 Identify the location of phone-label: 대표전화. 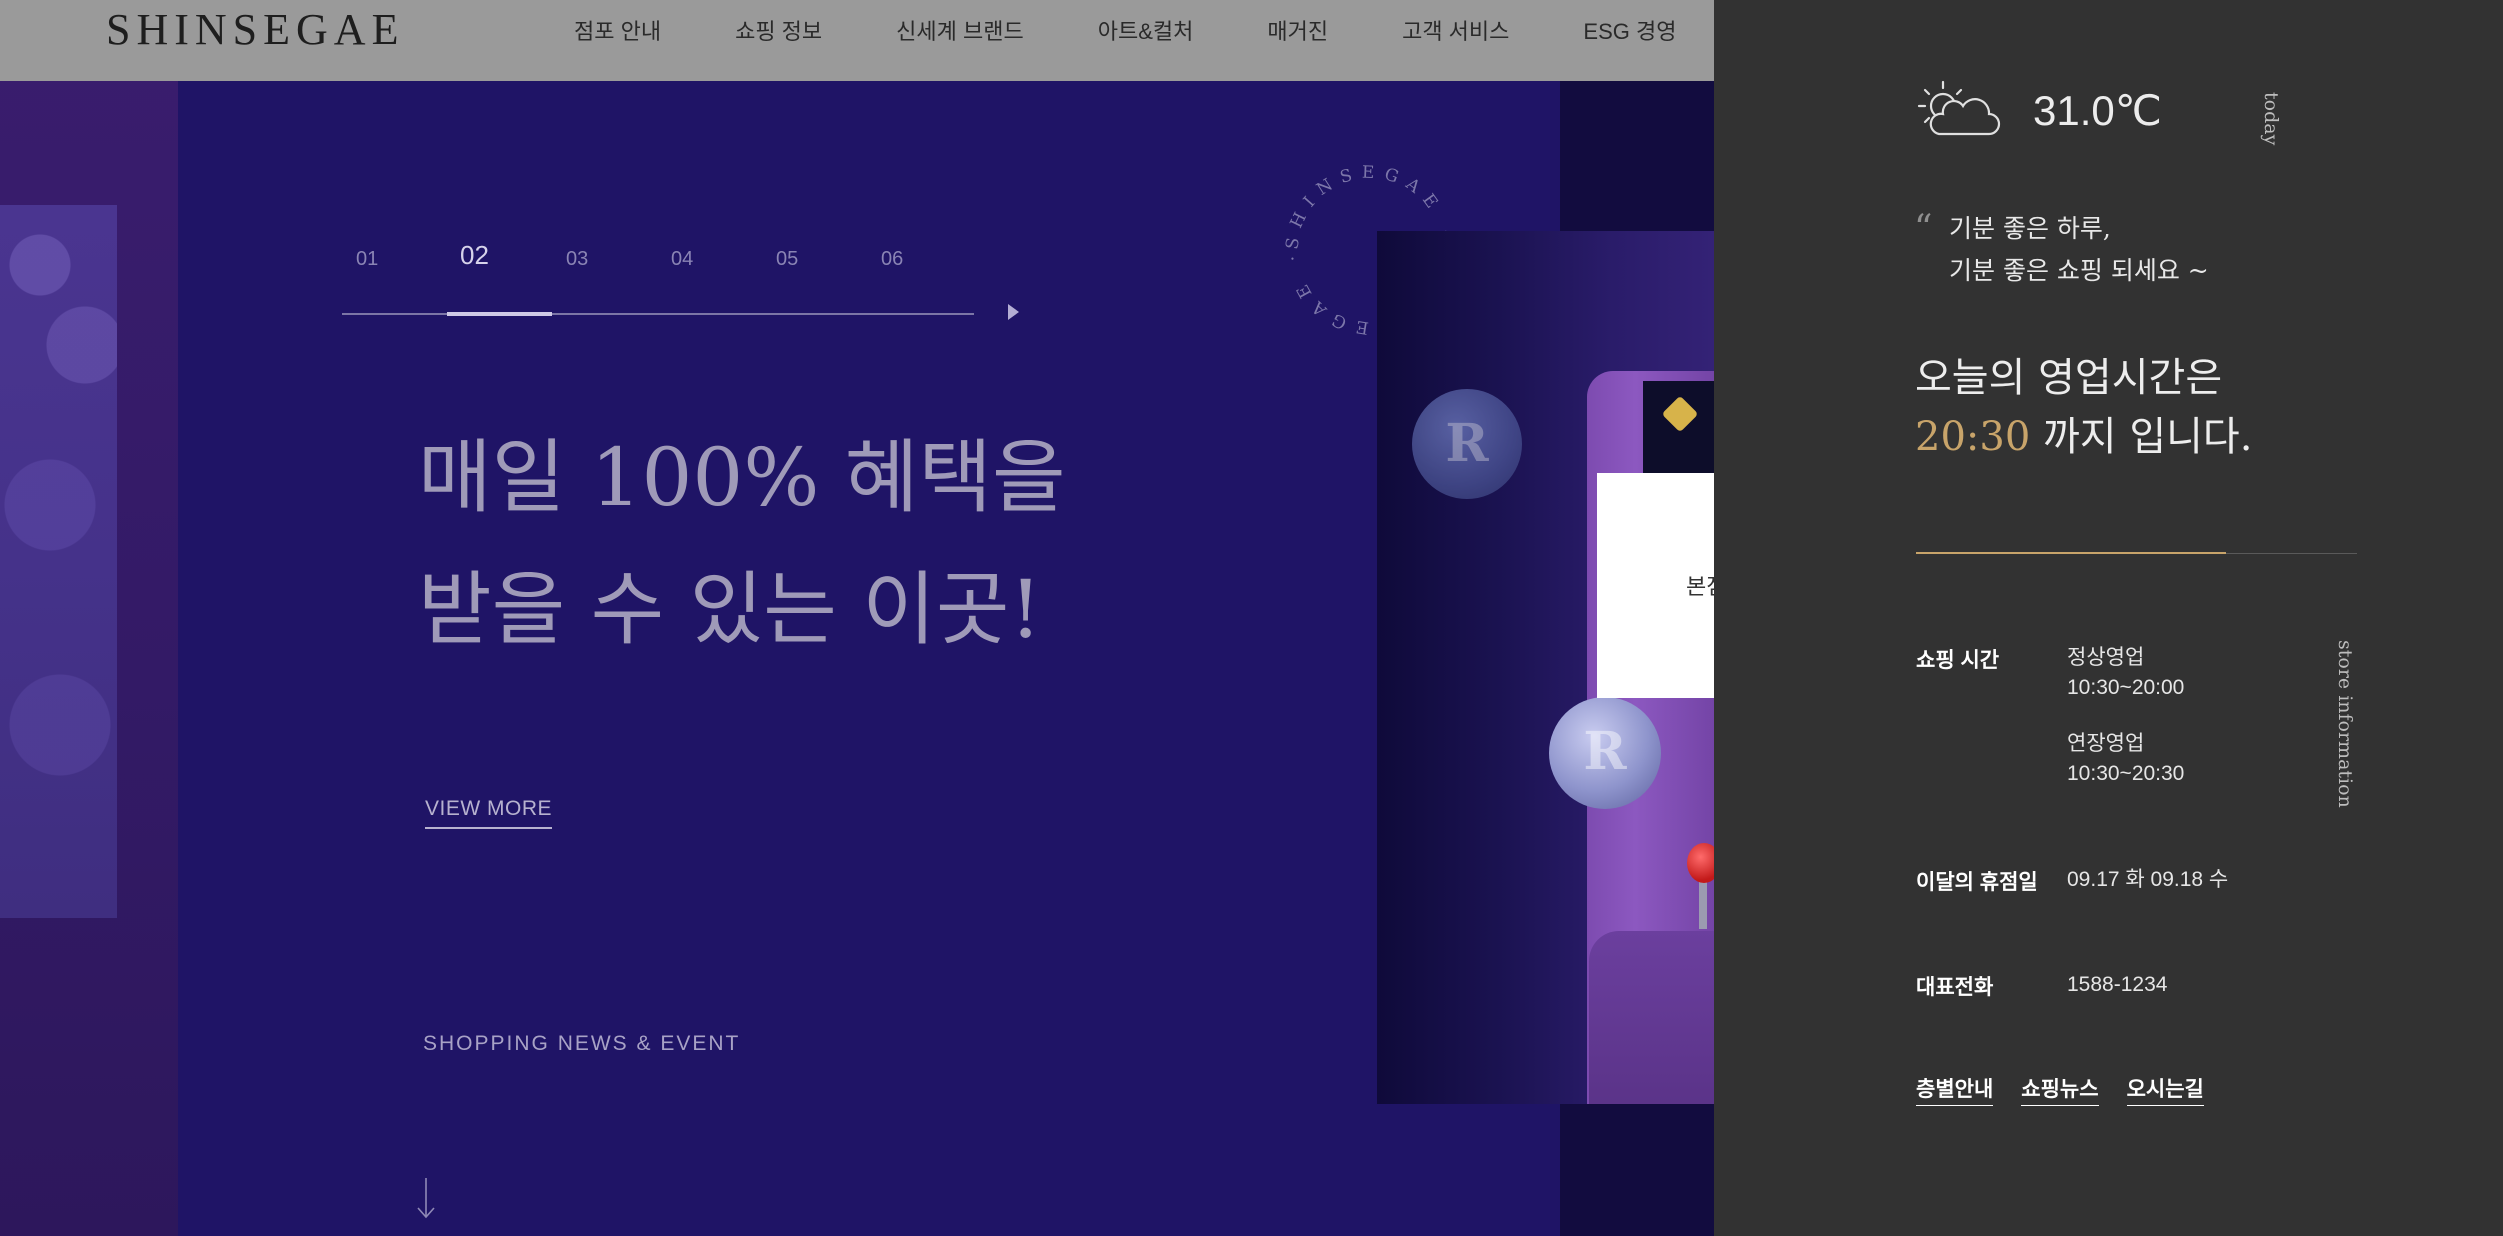
(1955, 987).